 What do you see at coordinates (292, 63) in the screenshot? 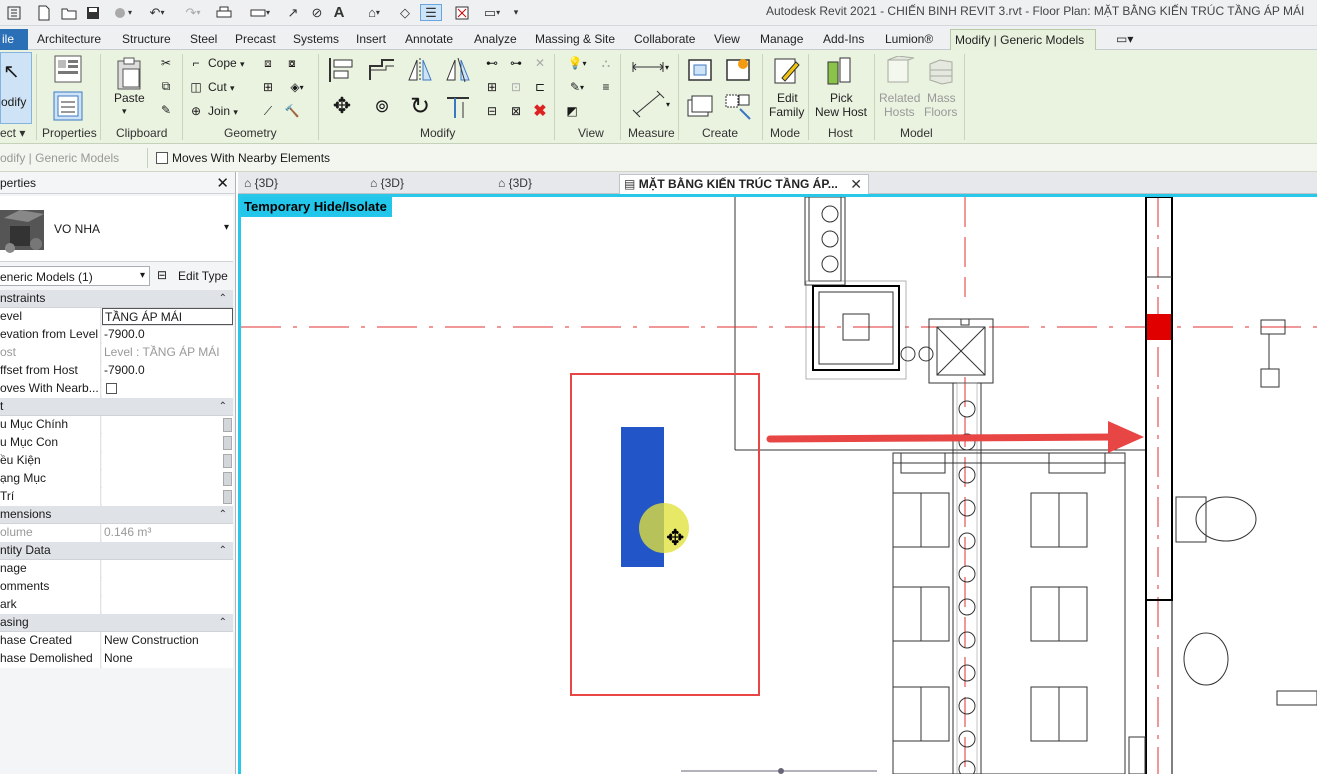
I see `split-face-icon: ⧇` at bounding box center [292, 63].